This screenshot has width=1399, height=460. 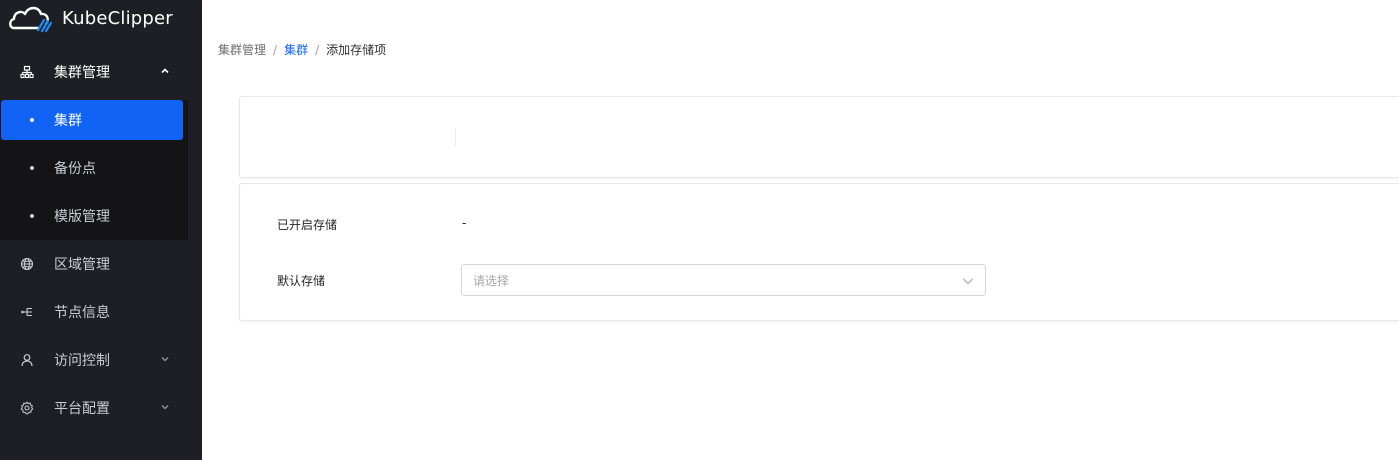 What do you see at coordinates (464, 223) in the screenshot?
I see `enabled-storage-value: -` at bounding box center [464, 223].